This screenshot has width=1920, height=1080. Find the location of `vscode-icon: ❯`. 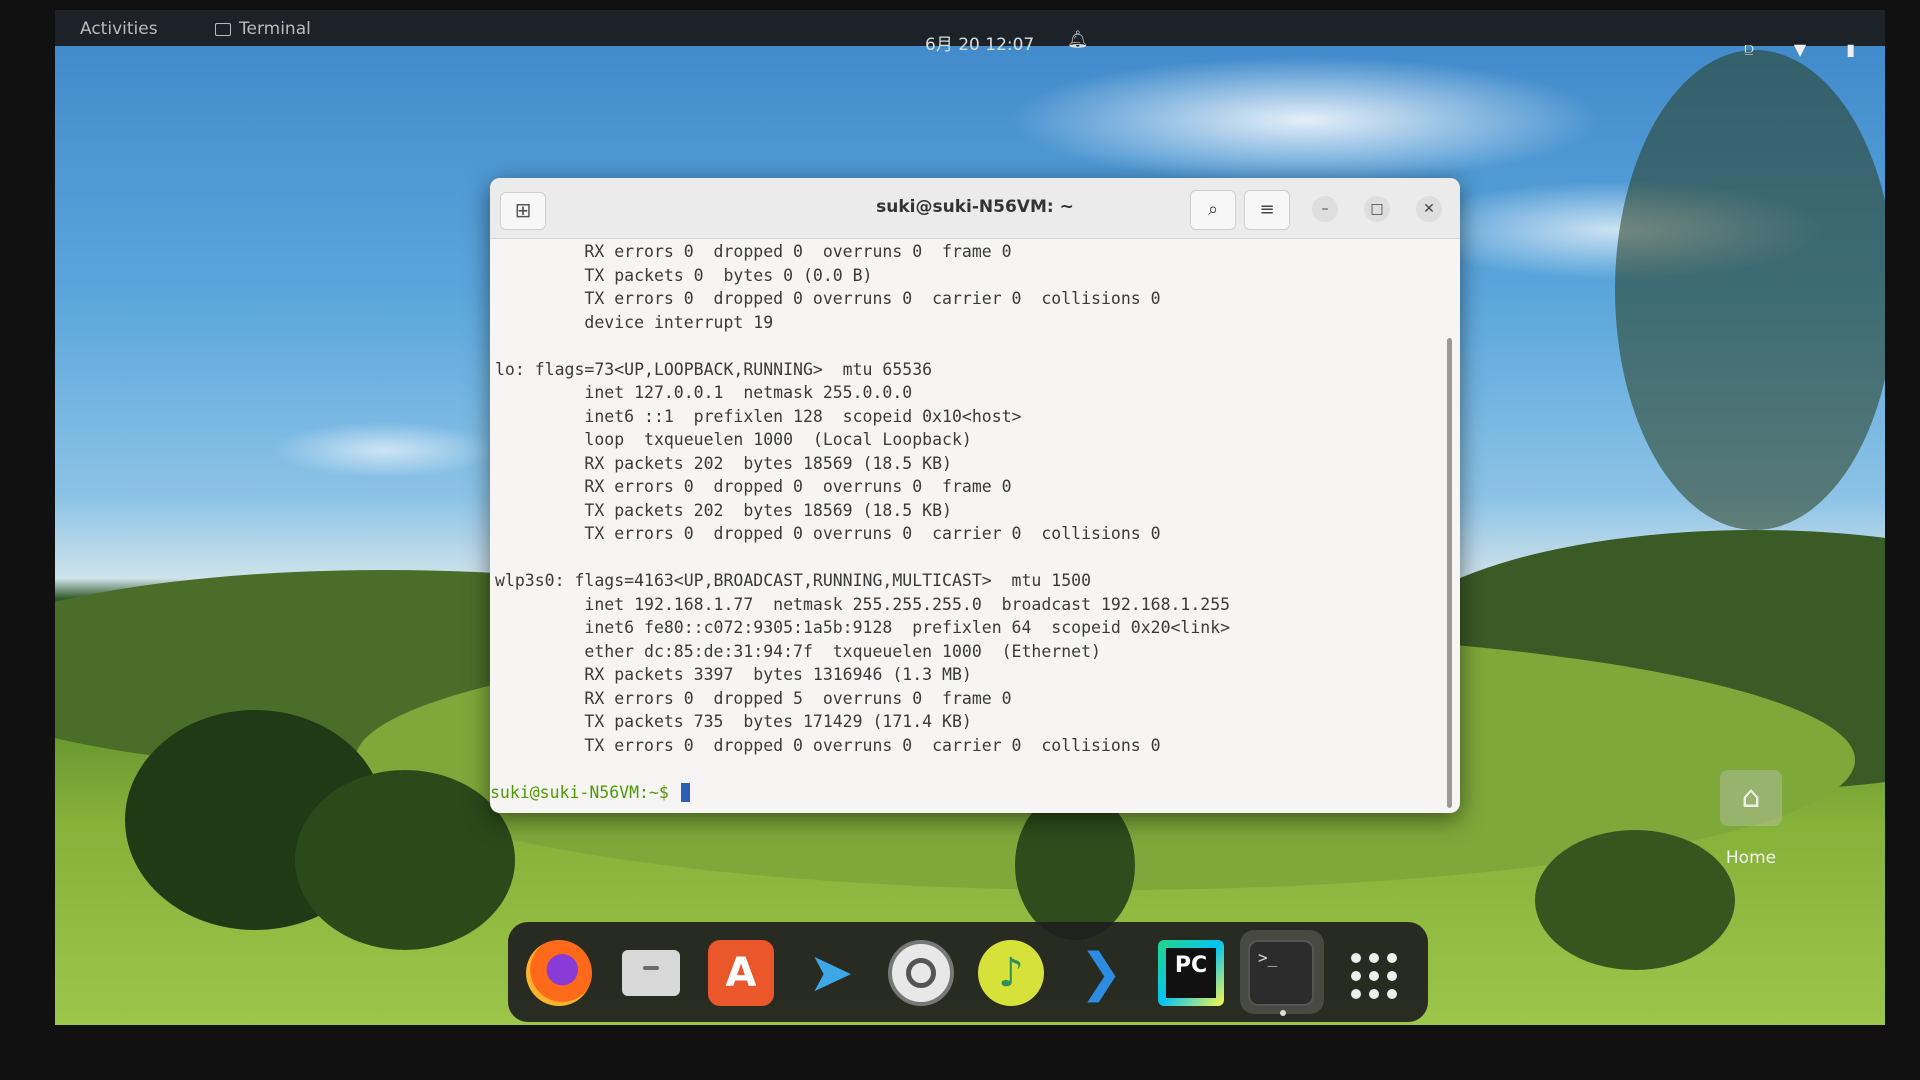

vscode-icon: ❯ is located at coordinates (1101, 973).